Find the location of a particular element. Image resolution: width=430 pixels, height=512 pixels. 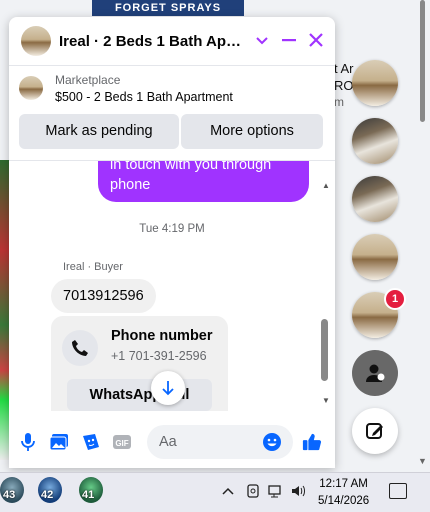

contacts-icon is located at coordinates (375, 373).